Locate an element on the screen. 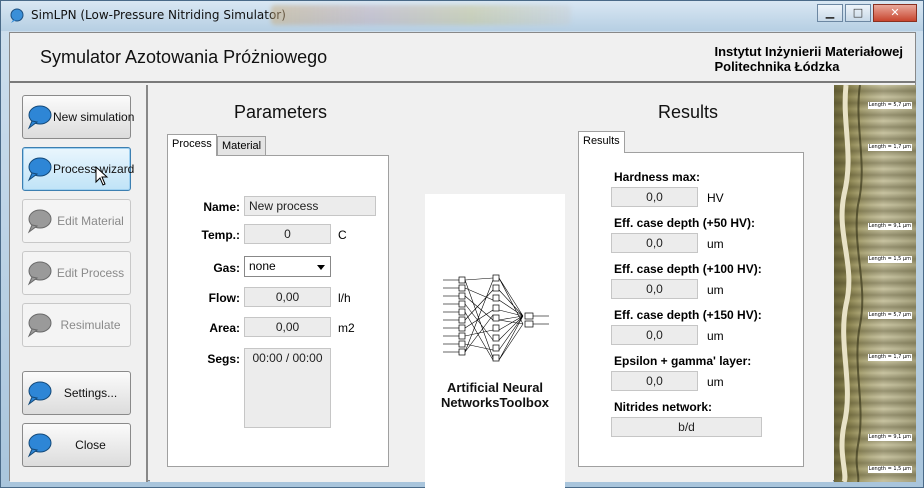 Image resolution: width=924 pixels, height=488 pixels. hardness-field: 0,0 is located at coordinates (654, 197).